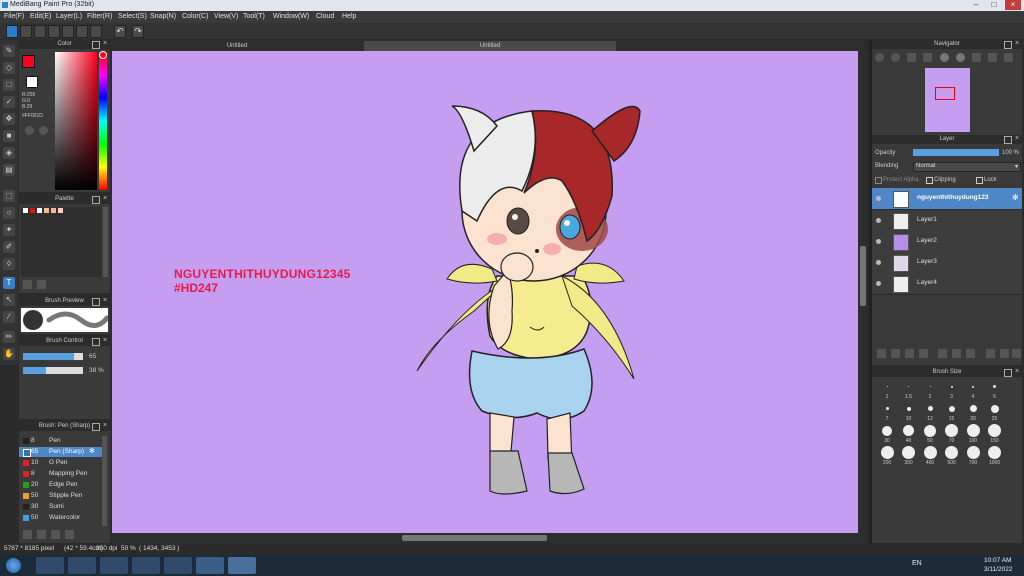 The height and width of the screenshot is (576, 1024). I want to click on menu-color: Color(C), so click(195, 16).